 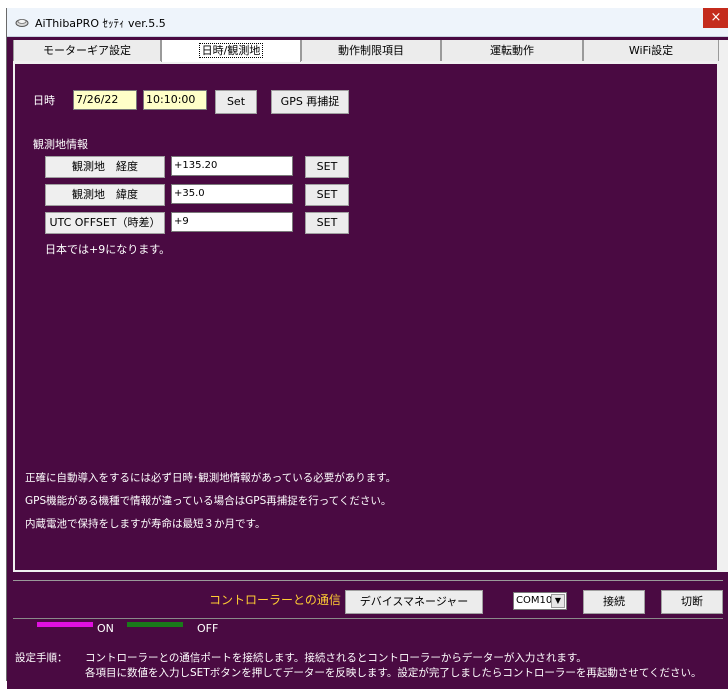 What do you see at coordinates (22, 23) in the screenshot?
I see `app-icon` at bounding box center [22, 23].